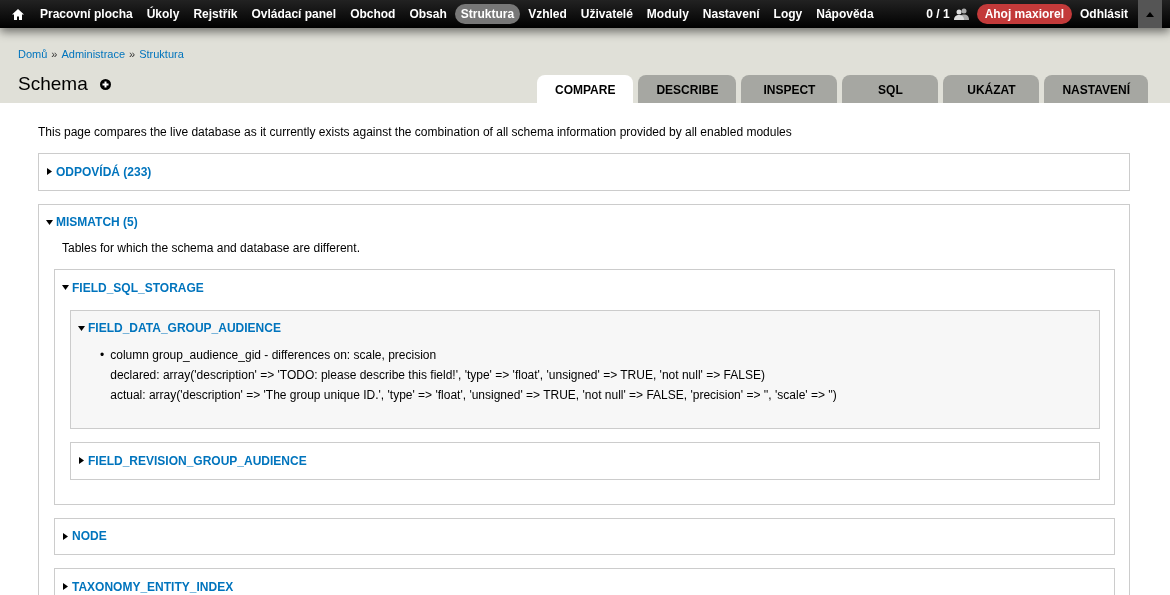  I want to click on home-icon, so click(18, 14).